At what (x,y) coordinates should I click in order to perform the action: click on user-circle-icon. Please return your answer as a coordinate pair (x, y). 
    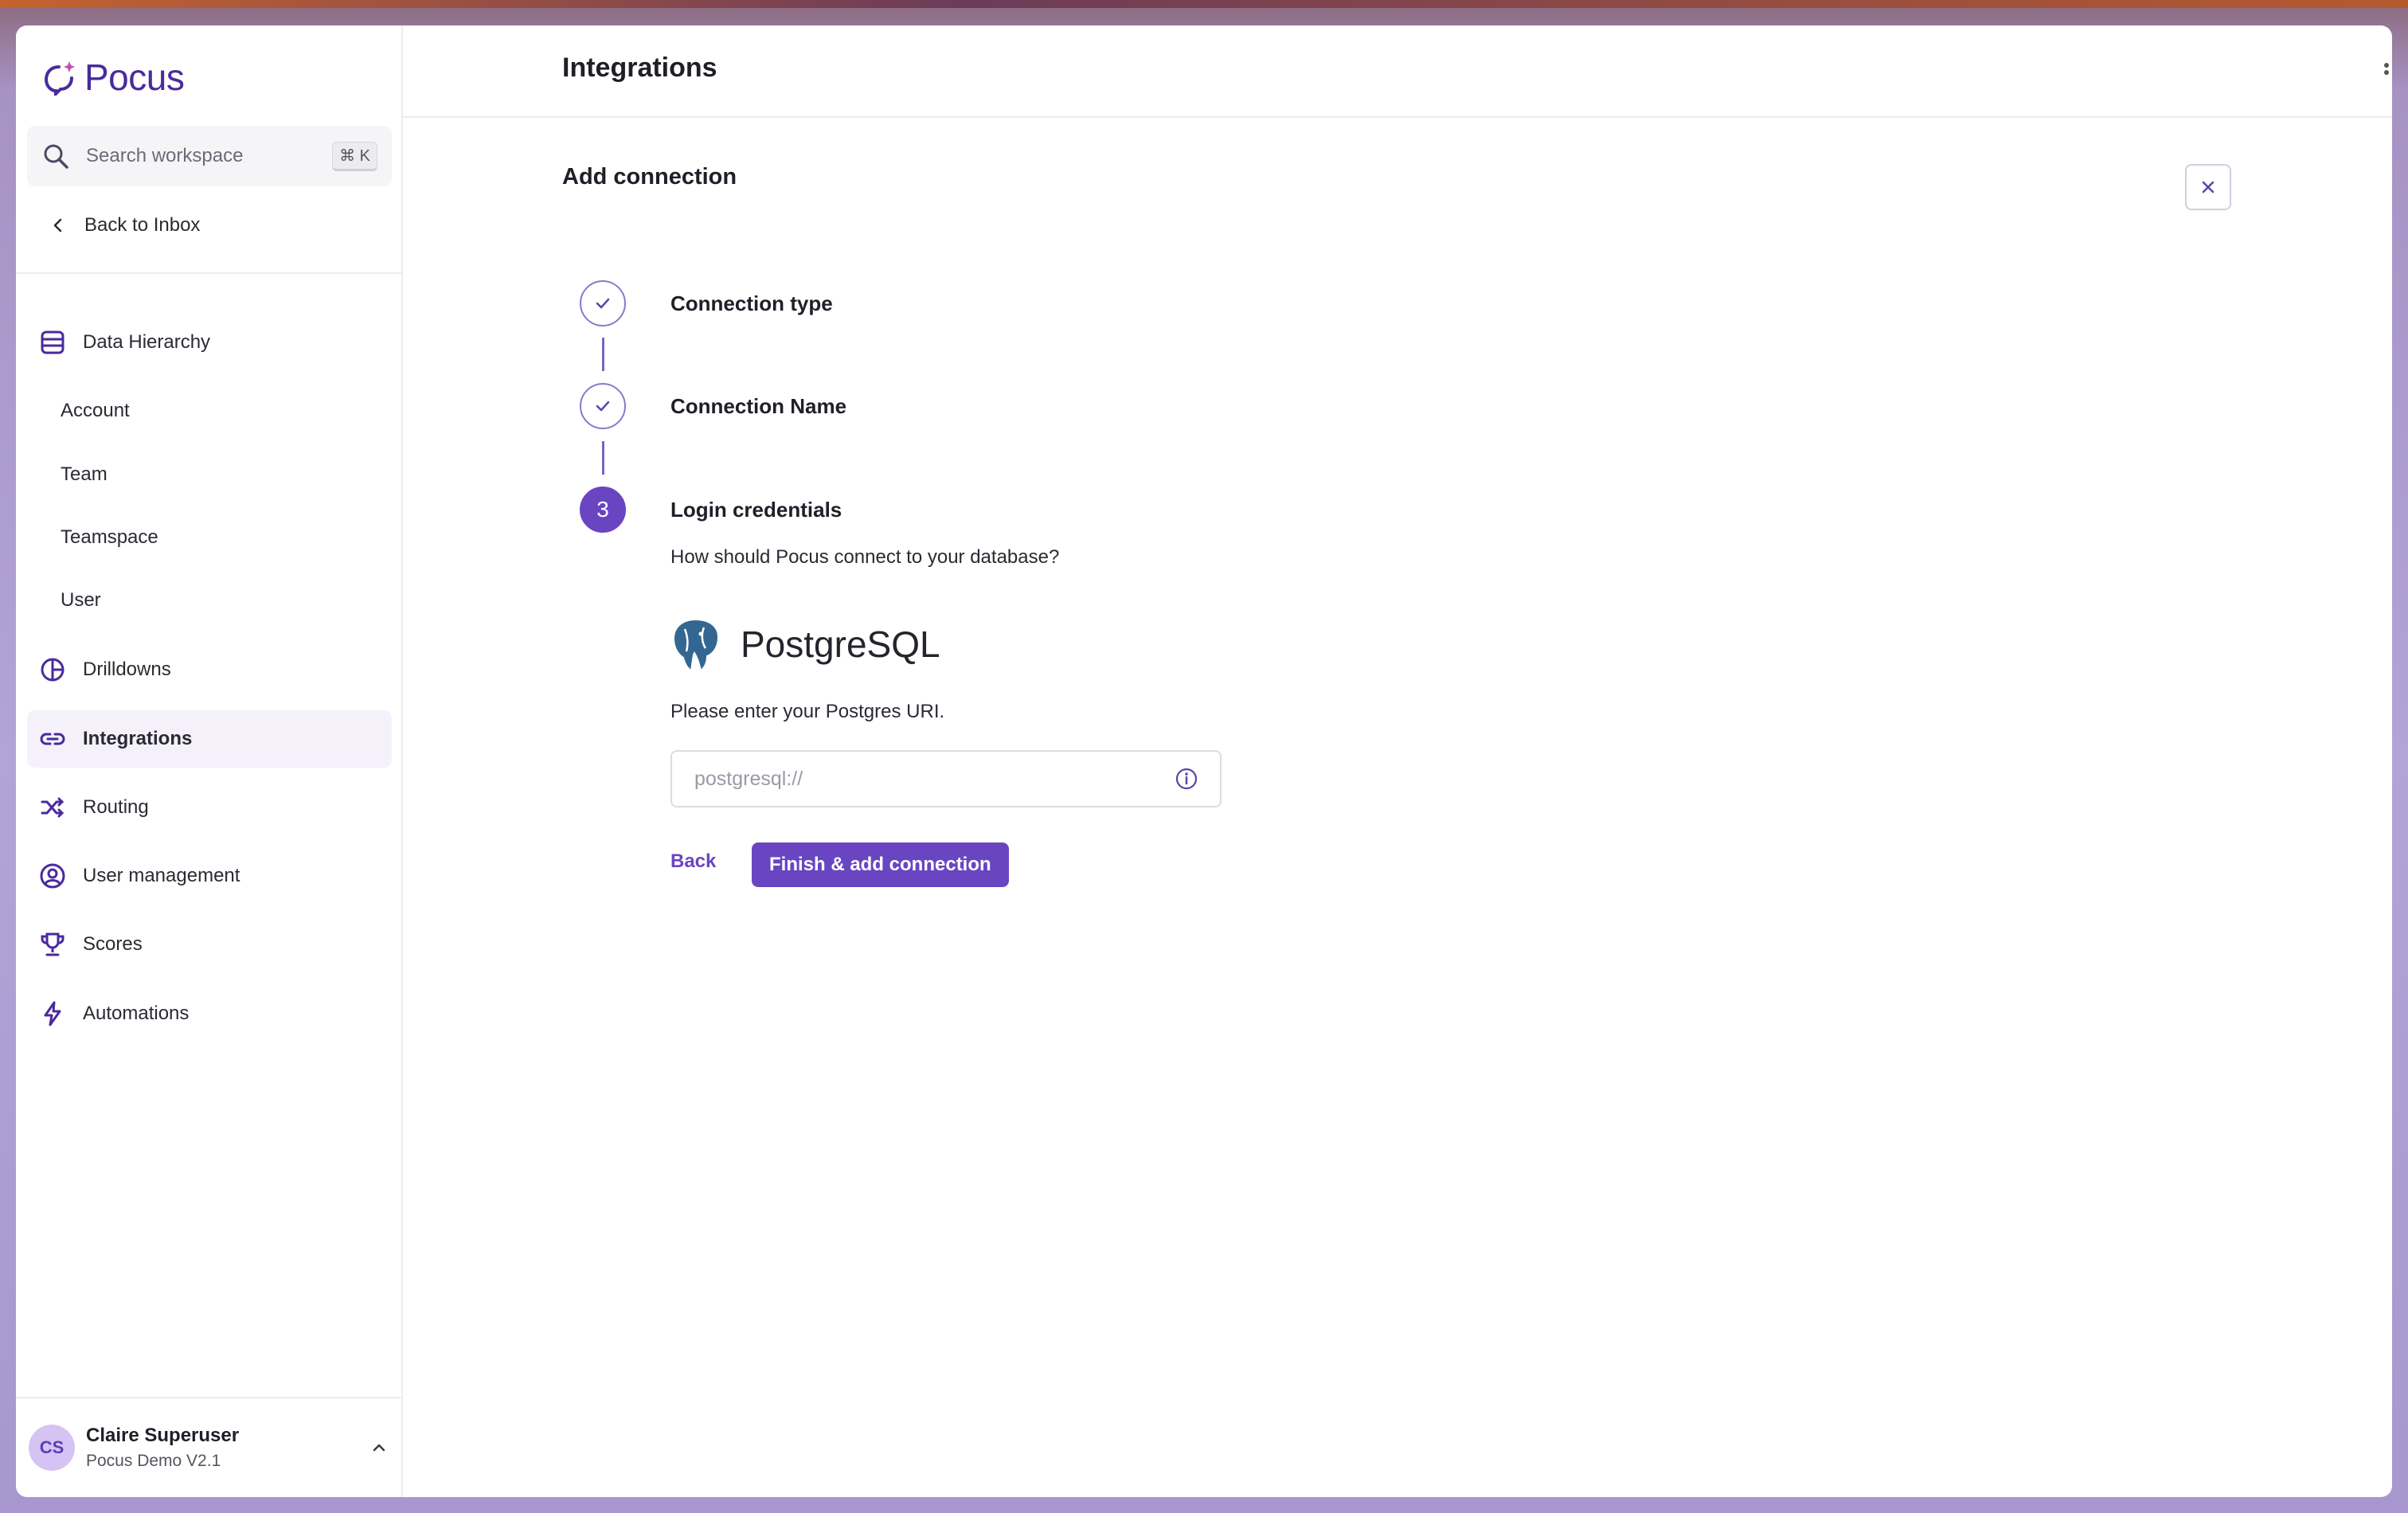
    Looking at the image, I should click on (52, 876).